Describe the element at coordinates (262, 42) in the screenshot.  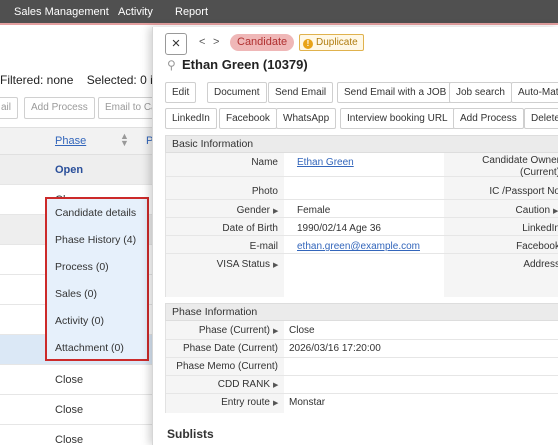
I see `status-badge: Candidate` at that location.